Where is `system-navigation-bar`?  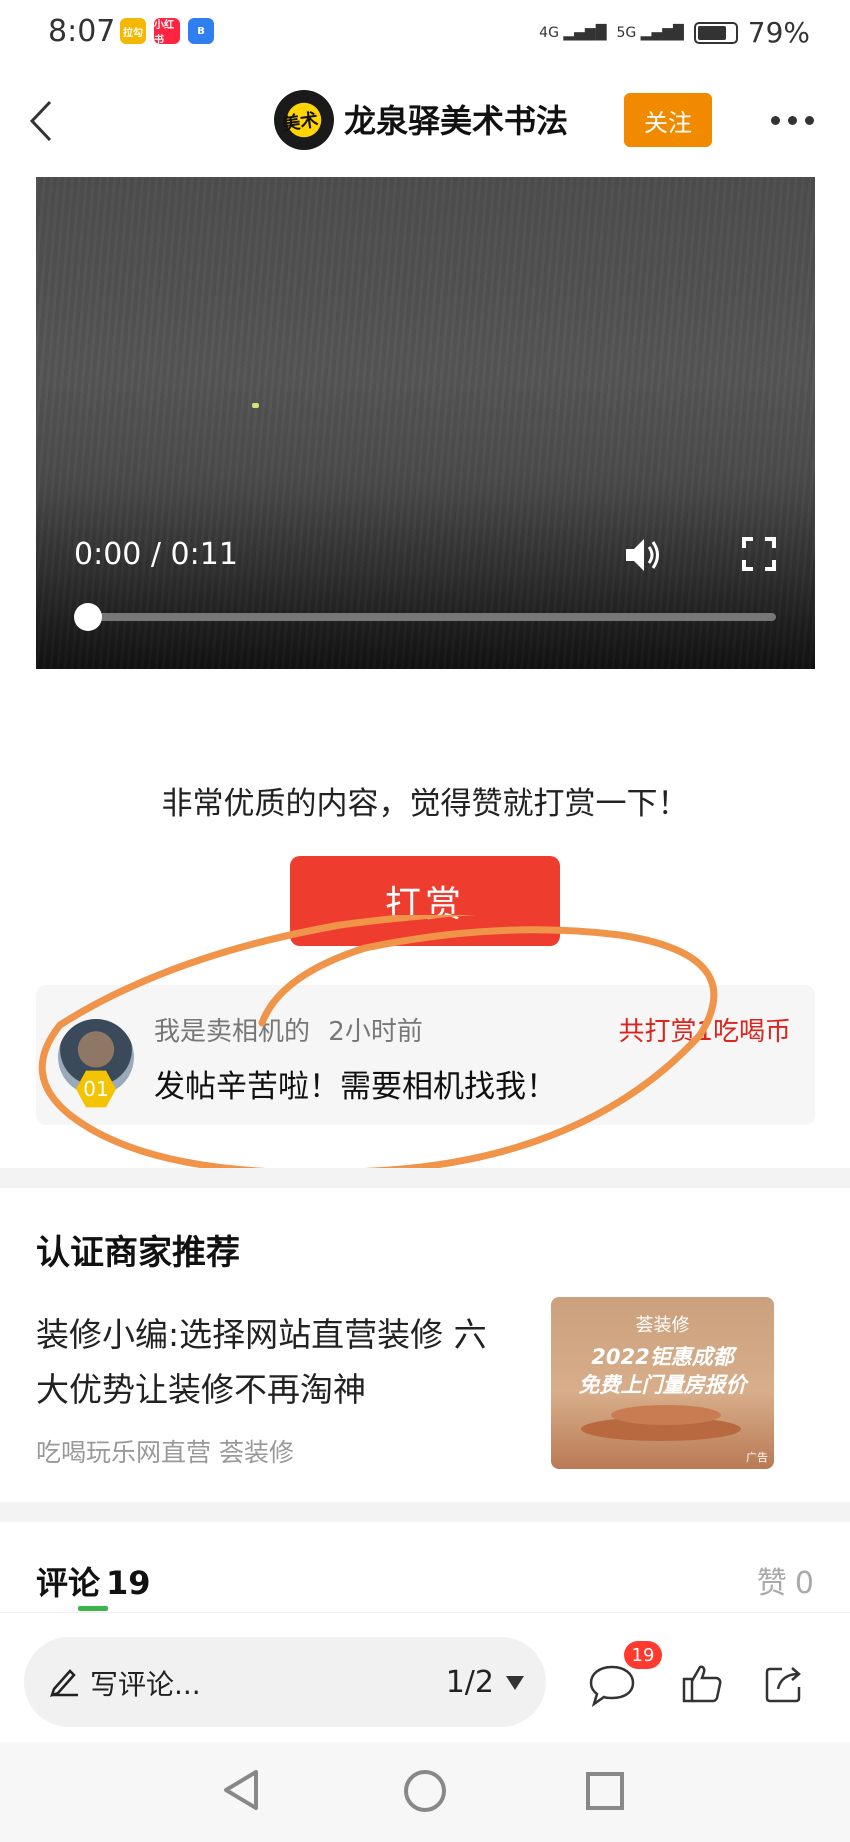
system-navigation-bar is located at coordinates (425, 1792).